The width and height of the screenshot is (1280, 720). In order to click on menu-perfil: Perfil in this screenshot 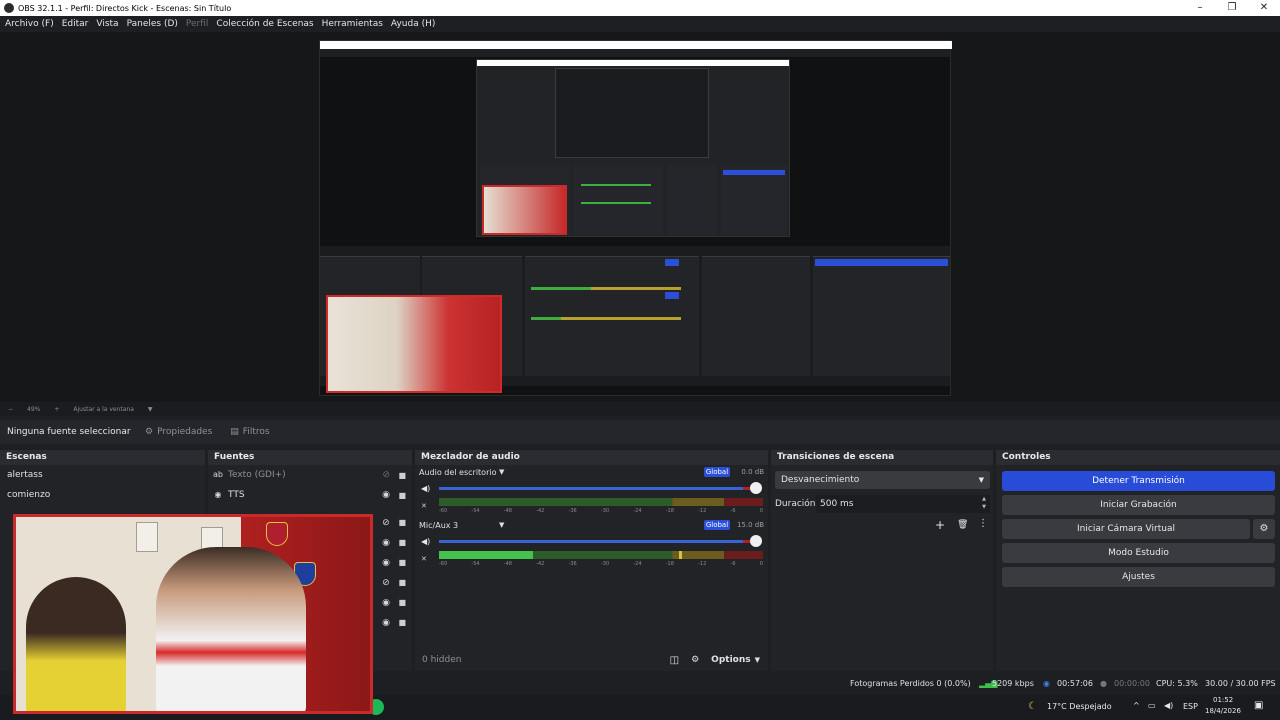, I will do `click(197, 24)`.